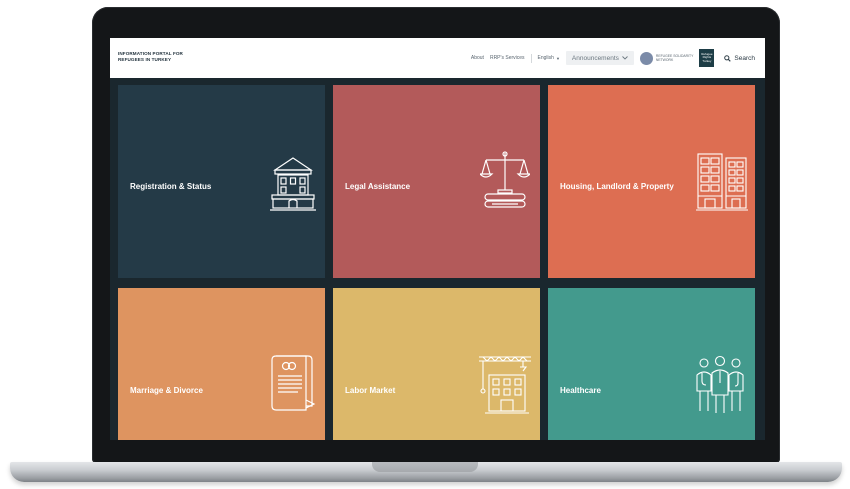  I want to click on tile-label: Legal Assistance, so click(378, 186).